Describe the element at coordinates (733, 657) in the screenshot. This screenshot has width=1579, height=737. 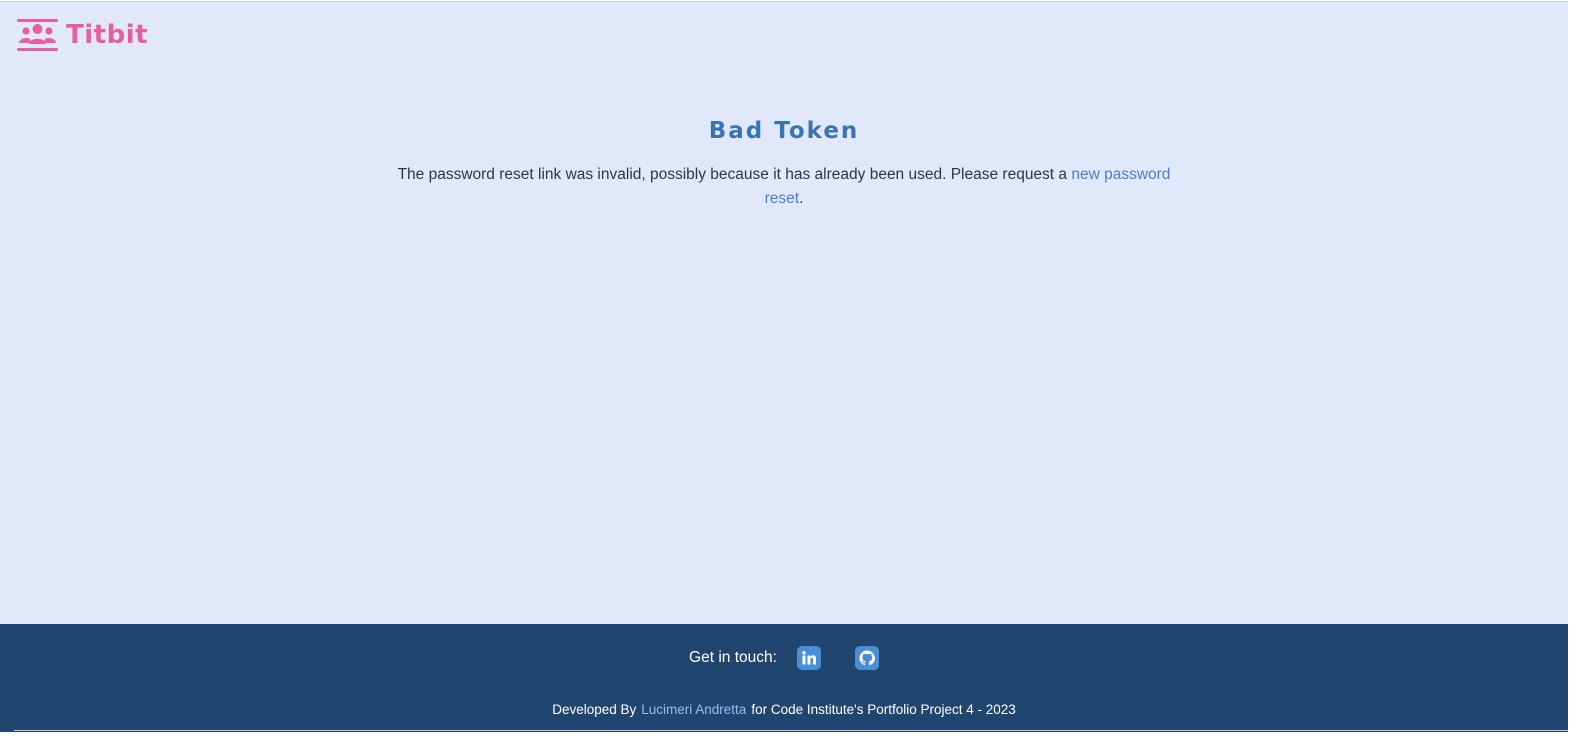
I see `contact-label: Get in touch:` at that location.